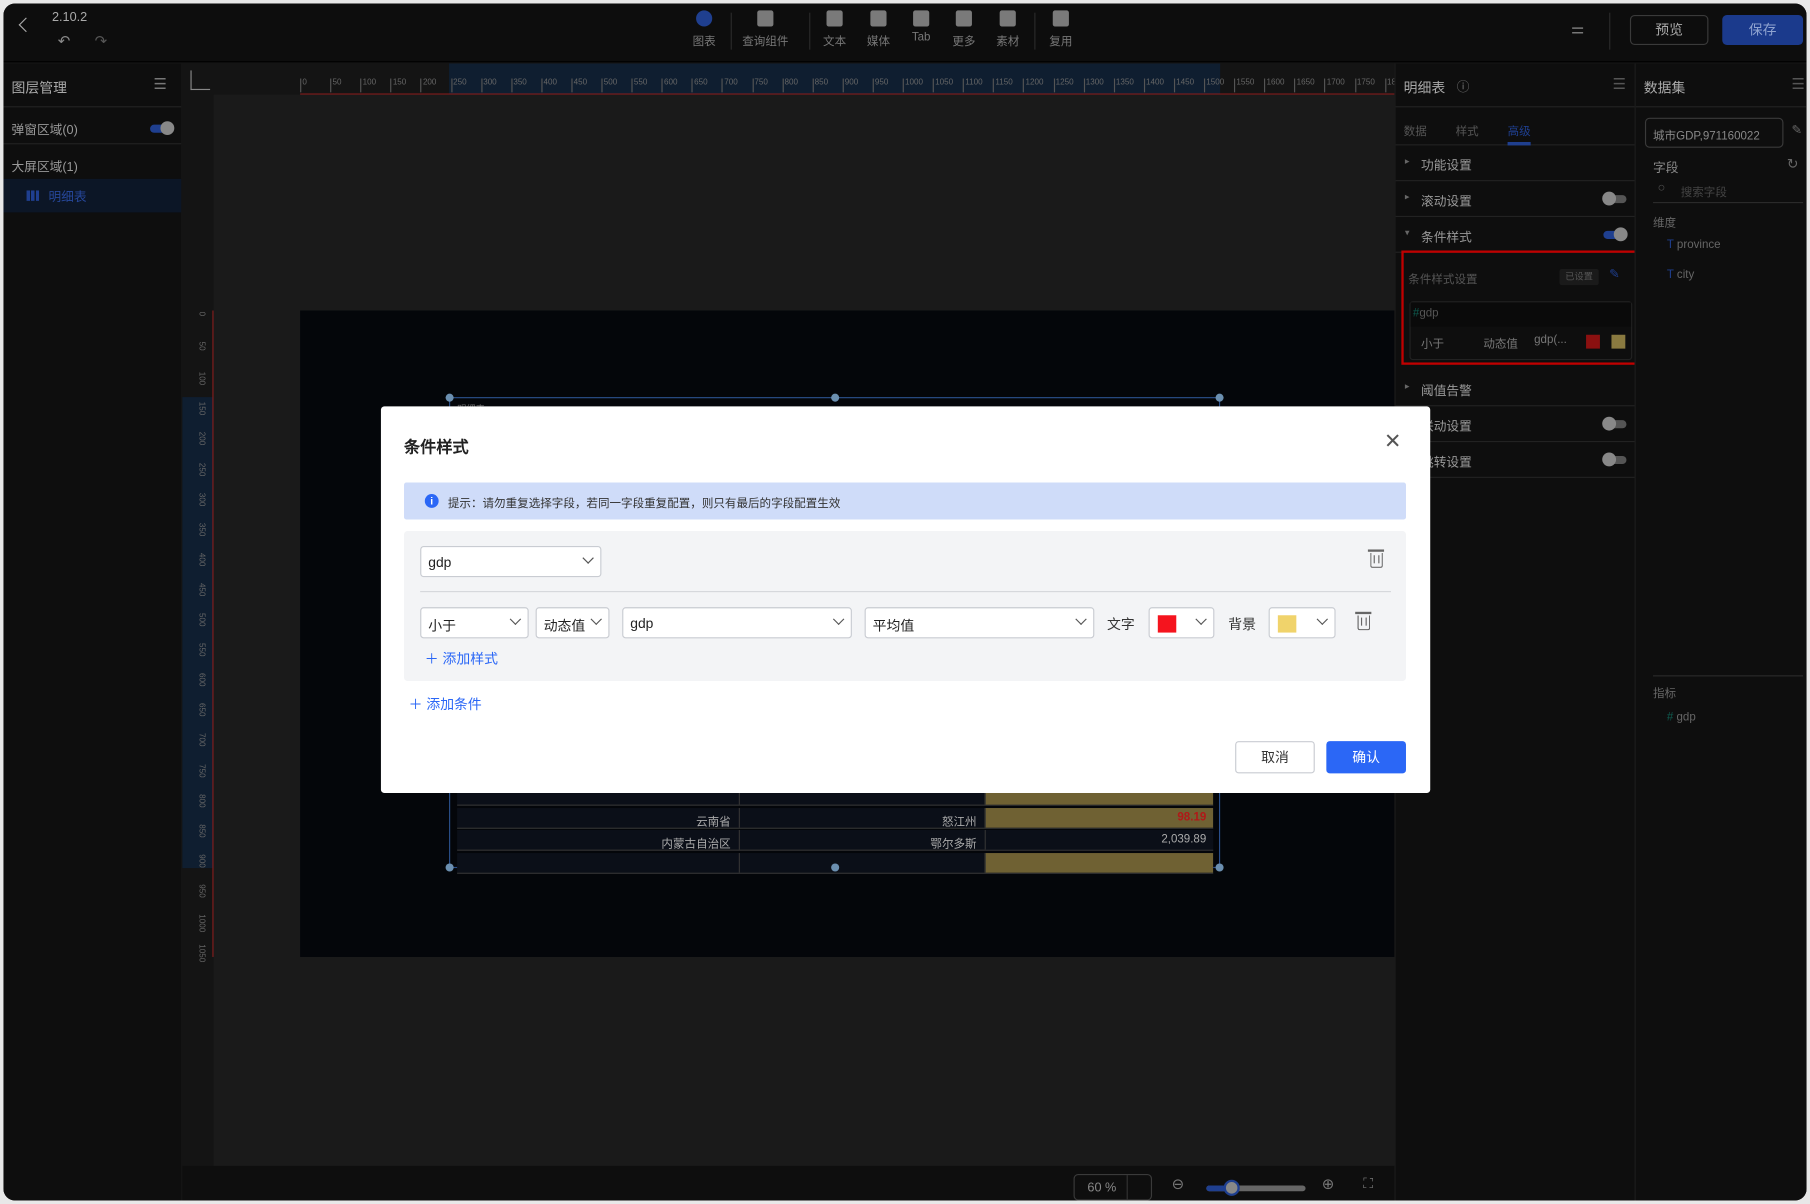  What do you see at coordinates (1376, 558) in the screenshot?
I see `delete-condition-icon` at bounding box center [1376, 558].